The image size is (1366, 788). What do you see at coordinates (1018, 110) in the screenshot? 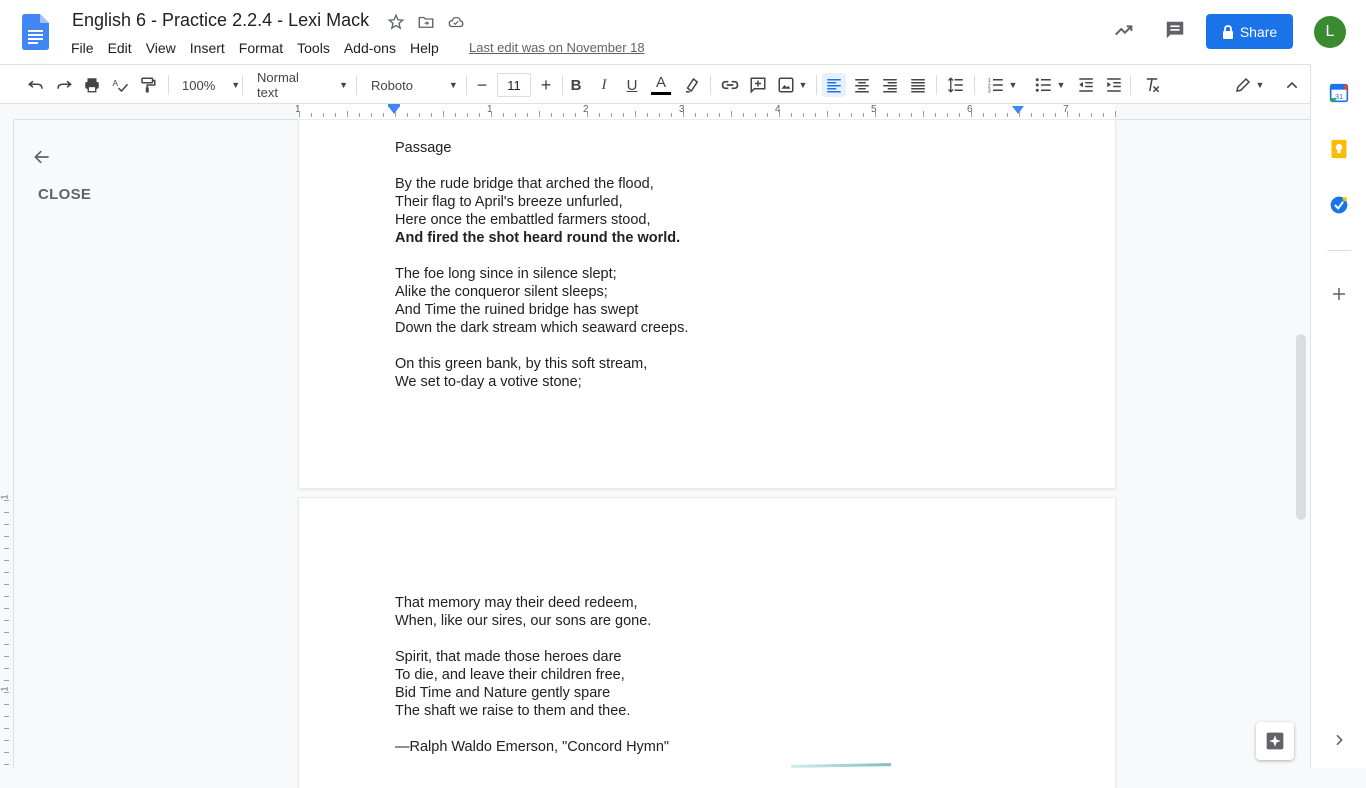
I see `right-indent-marker` at bounding box center [1018, 110].